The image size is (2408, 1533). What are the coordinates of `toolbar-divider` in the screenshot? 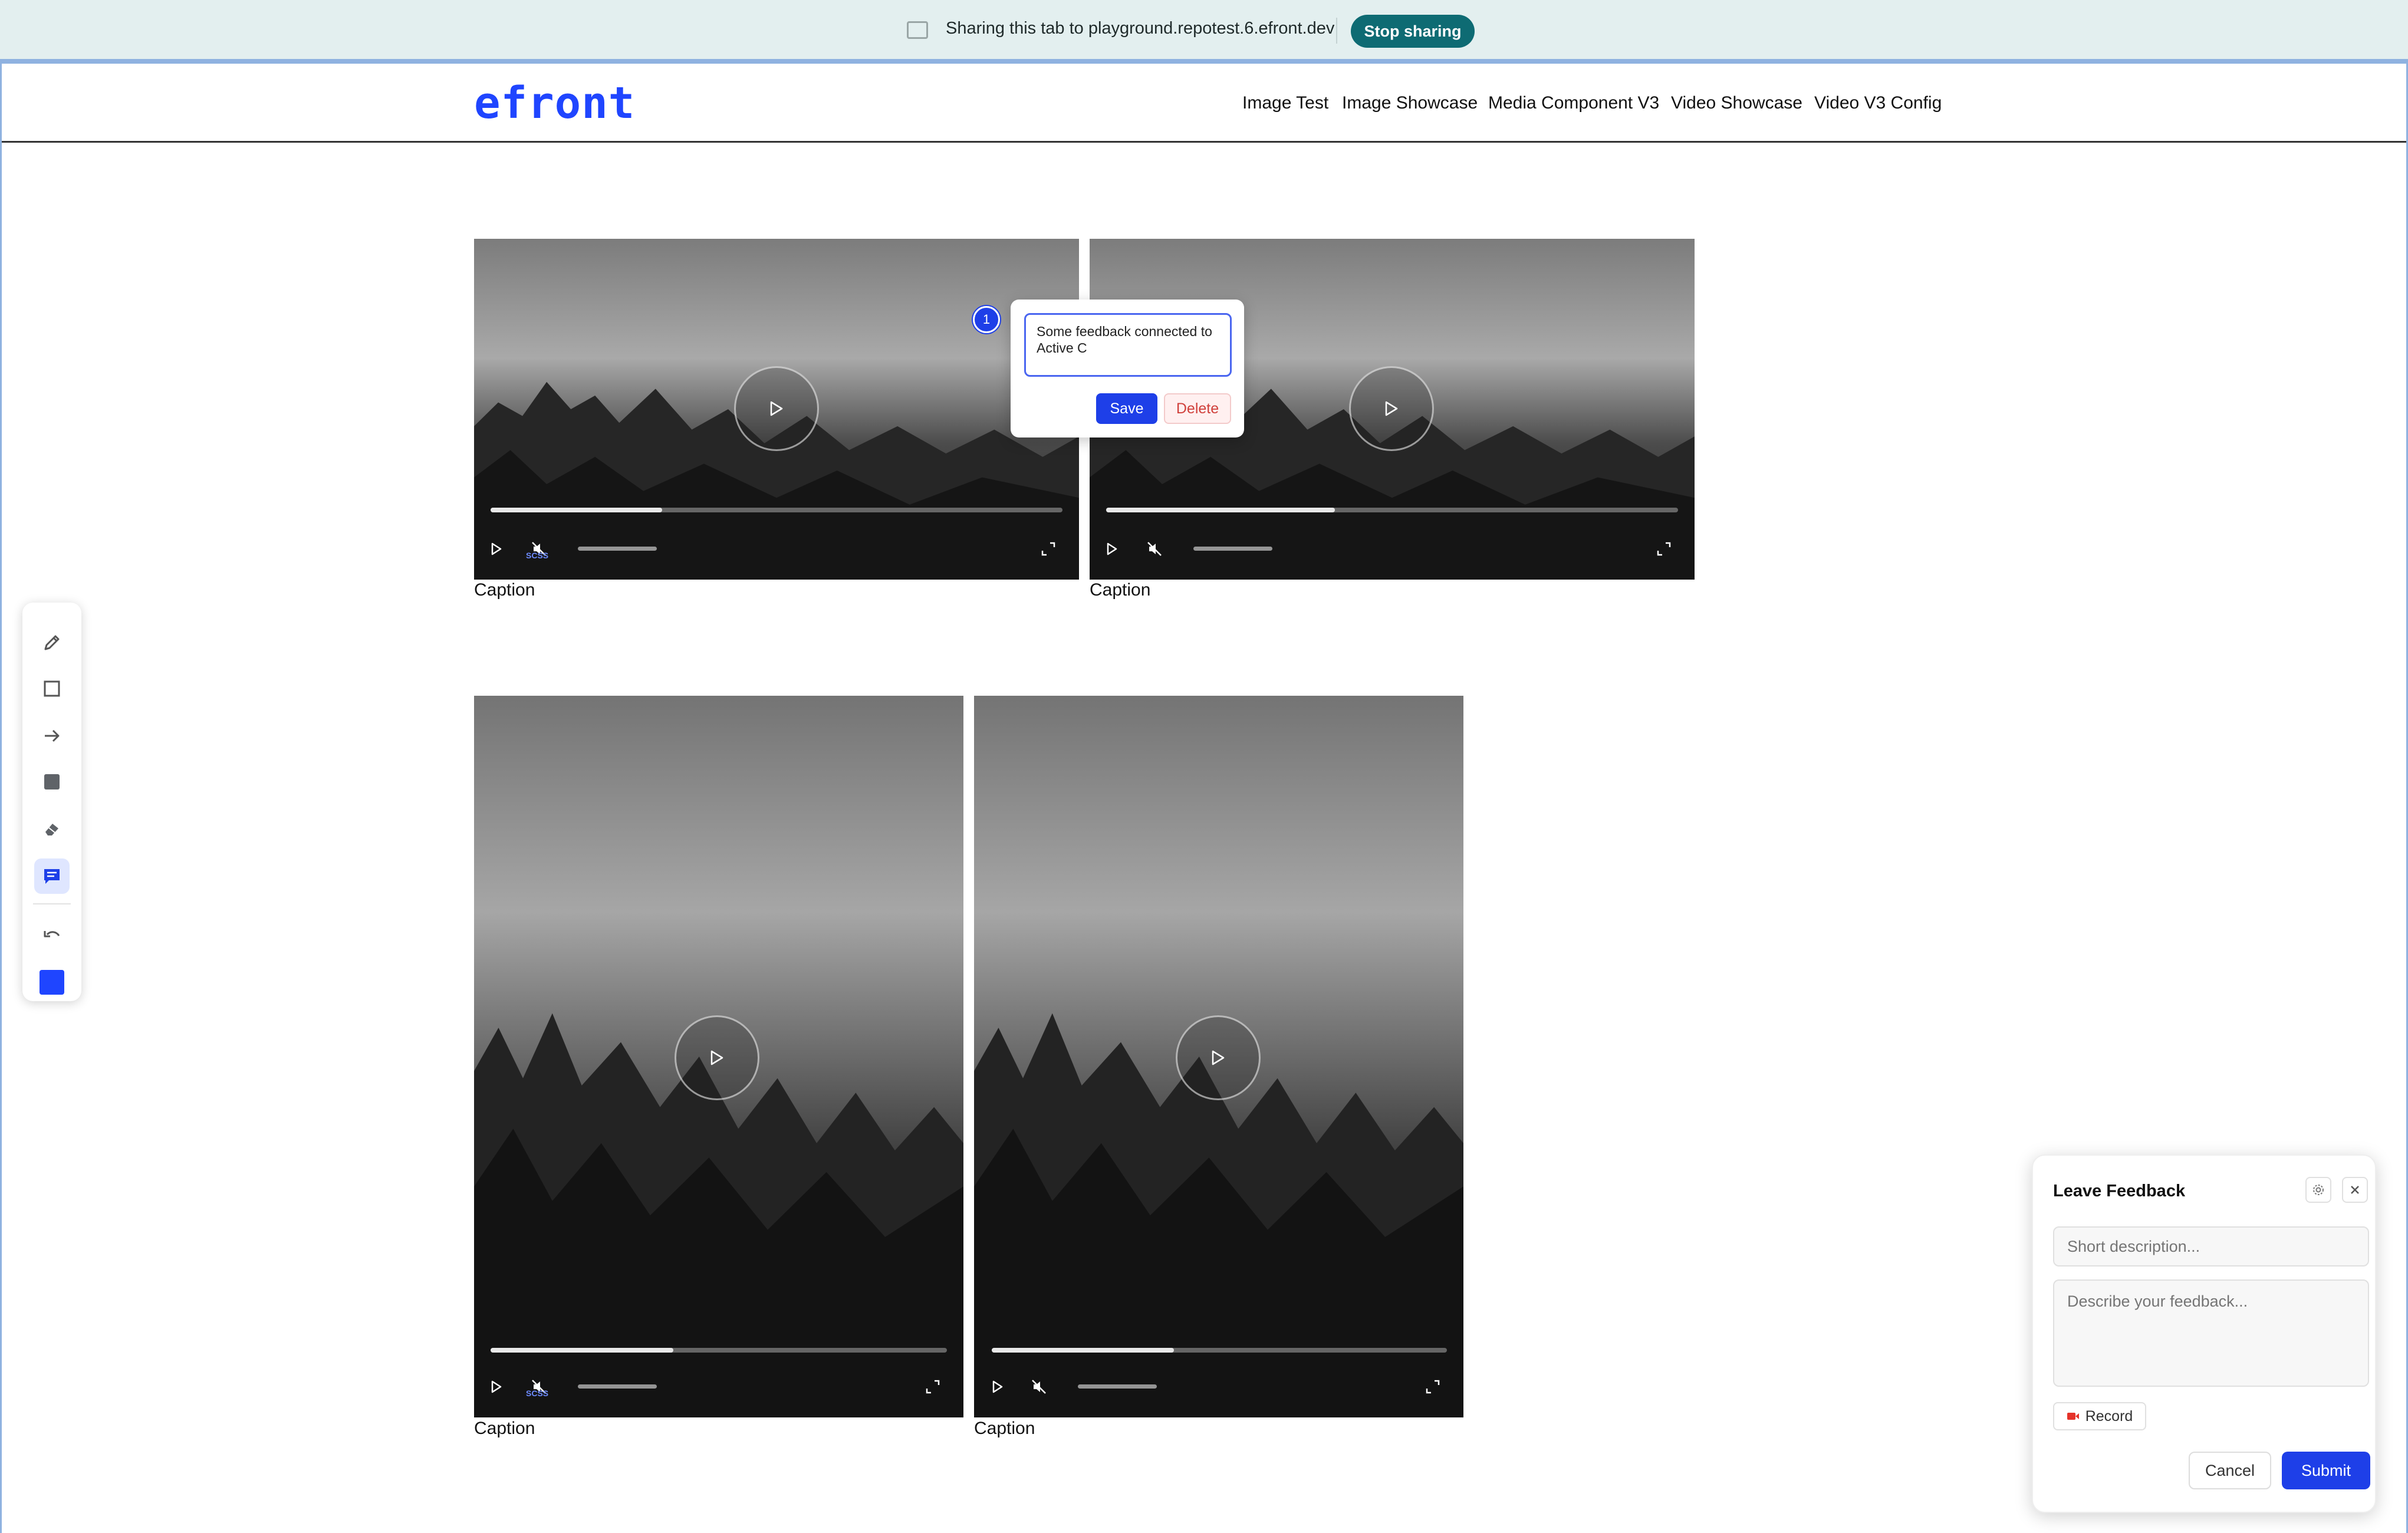 It's located at (52, 903).